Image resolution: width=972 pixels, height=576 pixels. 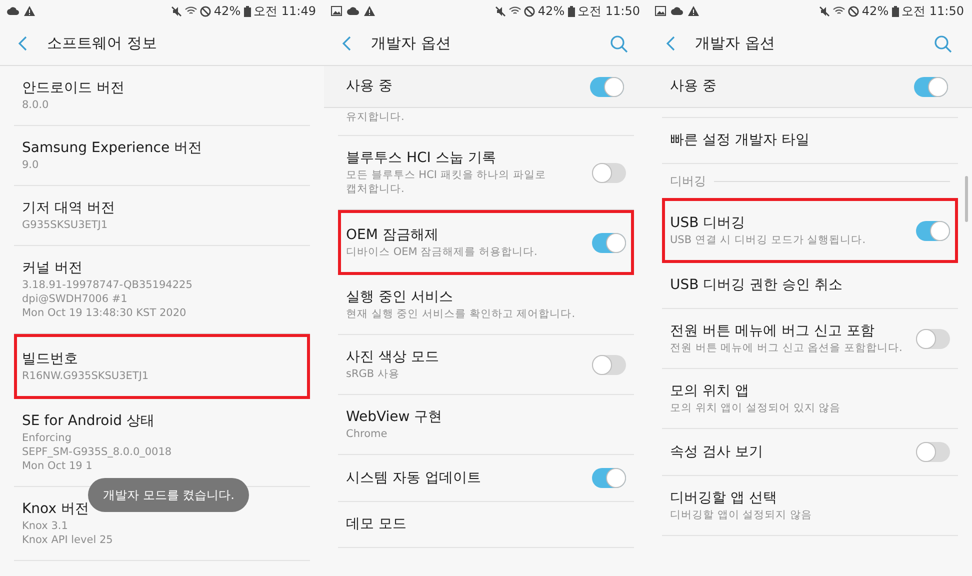 What do you see at coordinates (36, 105) in the screenshot?
I see `setting-subtitle: 8.0.0` at bounding box center [36, 105].